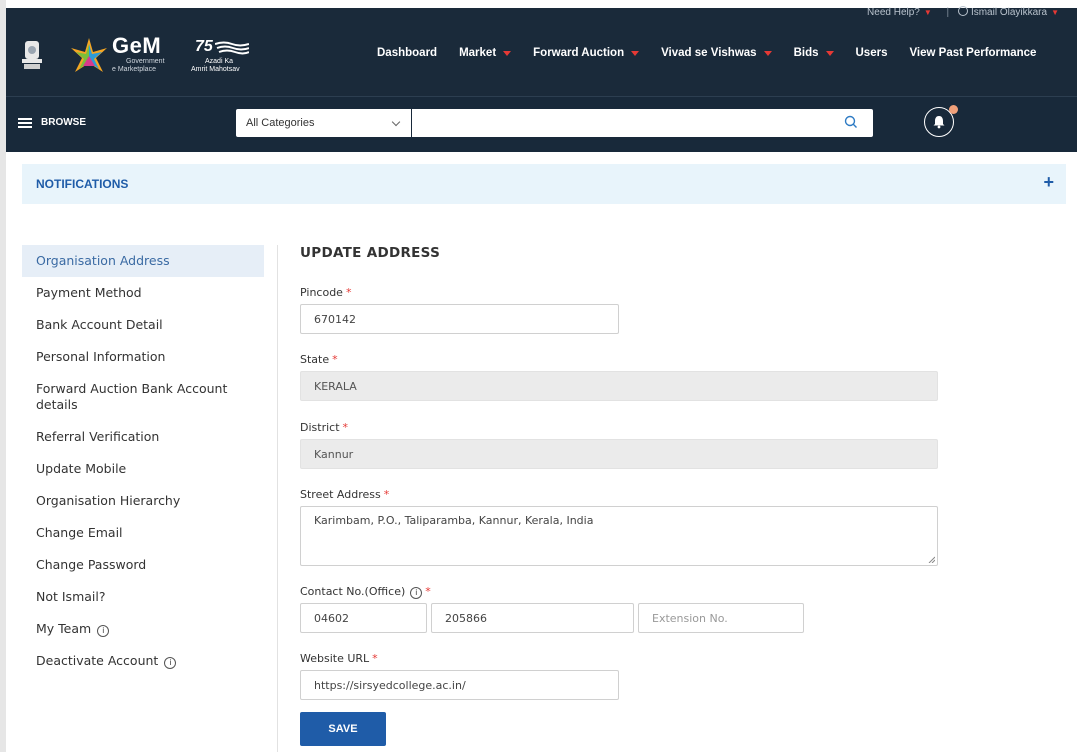  I want to click on search-icon, so click(851, 122).